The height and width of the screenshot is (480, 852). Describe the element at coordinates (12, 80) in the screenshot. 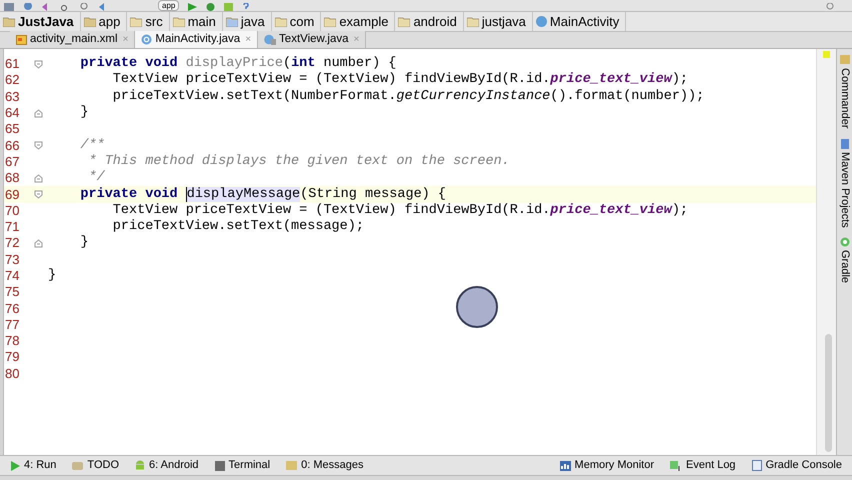

I see `line-number: 62` at that location.